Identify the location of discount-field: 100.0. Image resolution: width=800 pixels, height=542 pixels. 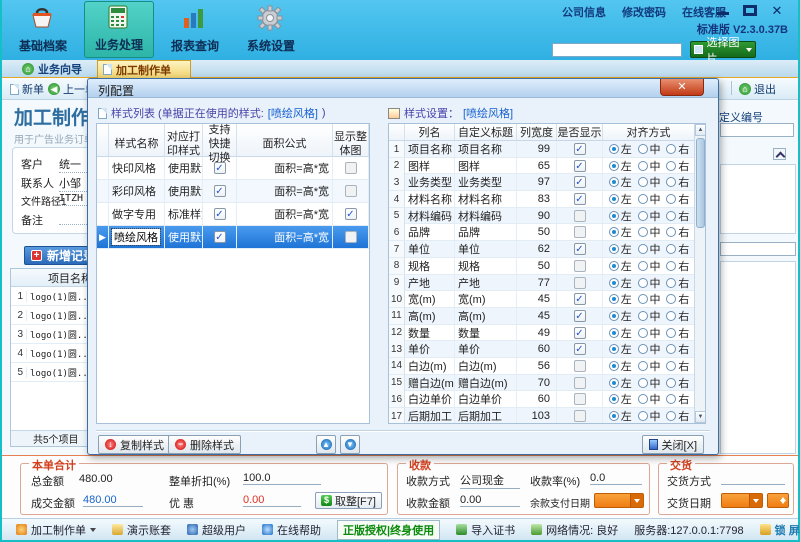
(282, 478).